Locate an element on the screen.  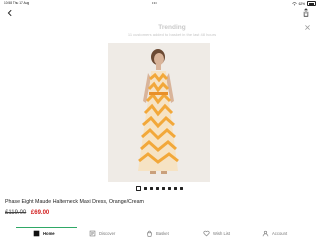
discover-icon is located at coordinates (92, 233).